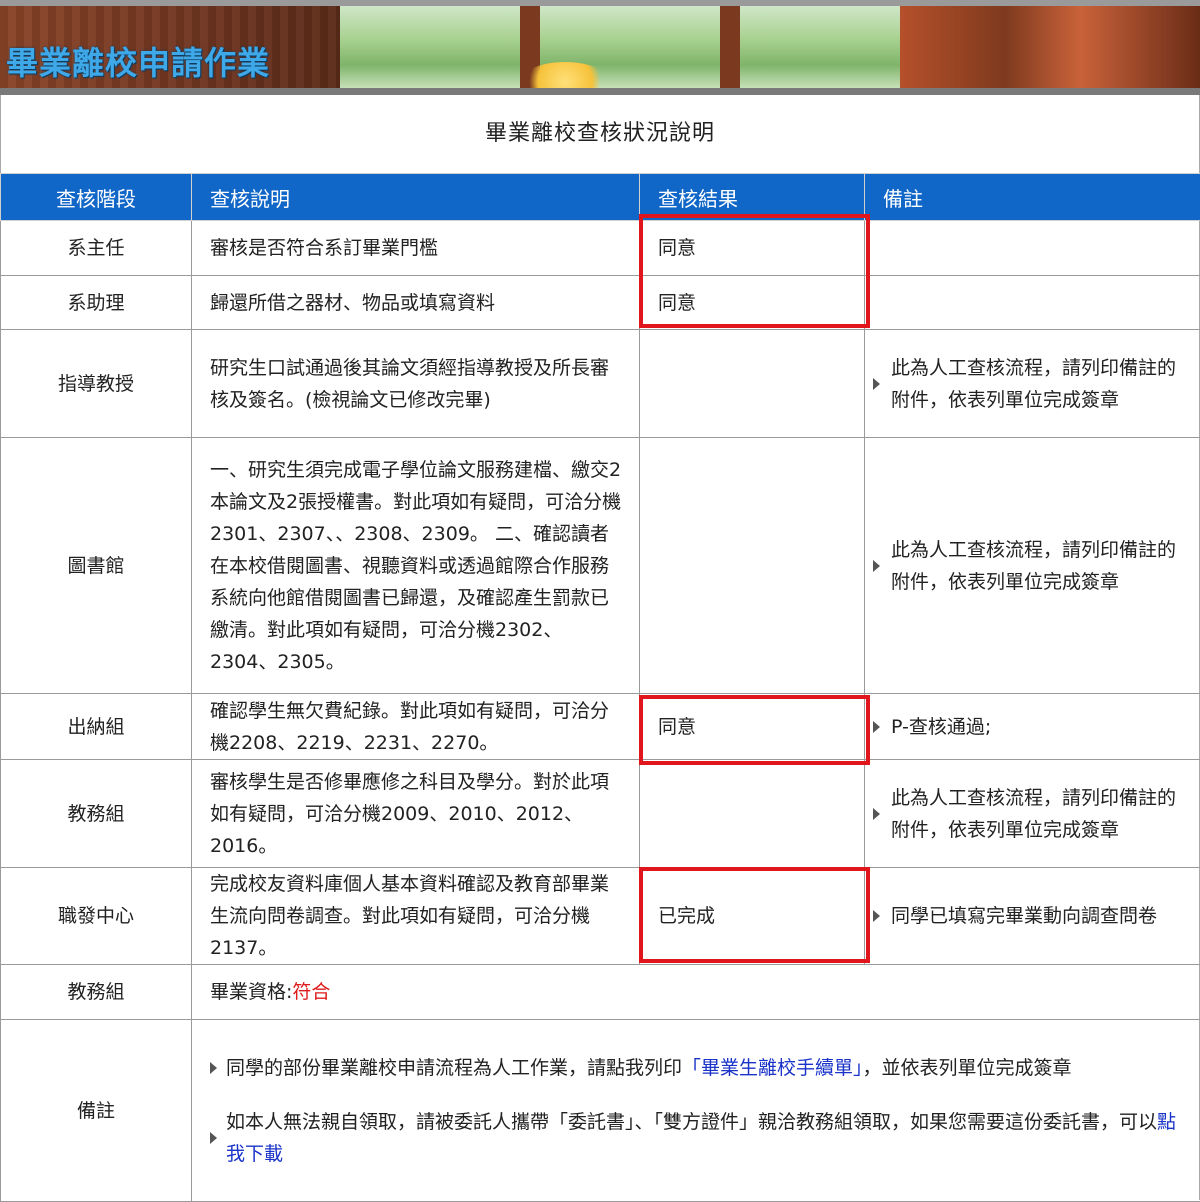  What do you see at coordinates (416, 248) in the screenshot?
I see `row-description: 審核是否符合系訂畢業門檻` at bounding box center [416, 248].